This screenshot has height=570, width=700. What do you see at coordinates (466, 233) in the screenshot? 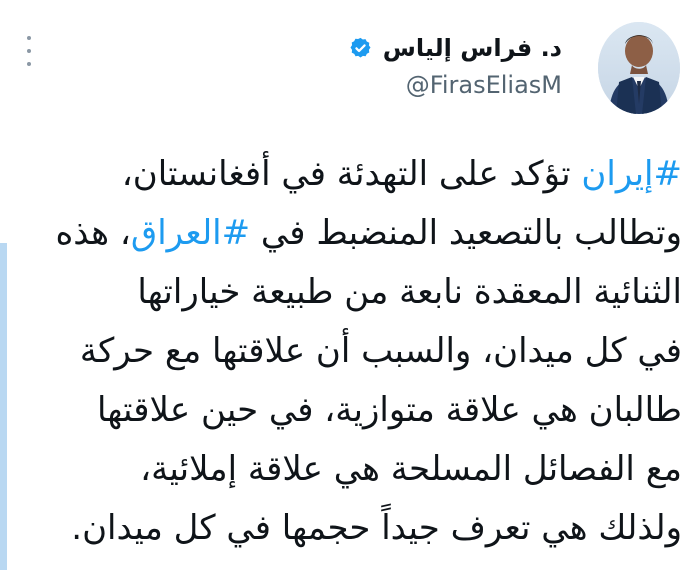
I see `tweet-line-2-start: وتطالب بالتصعيد المنضبط في` at bounding box center [466, 233].